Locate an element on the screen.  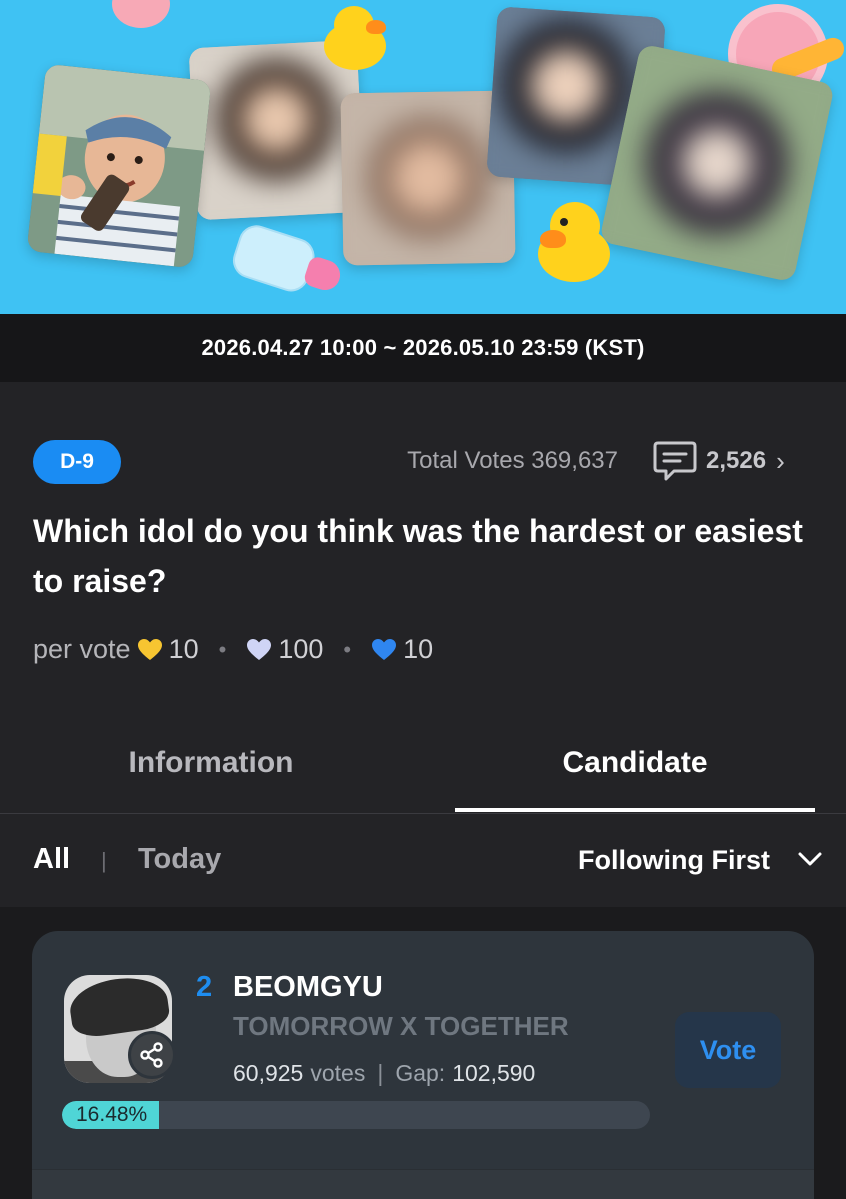
vote-share-percent: 16.48% is located at coordinates (112, 1114).